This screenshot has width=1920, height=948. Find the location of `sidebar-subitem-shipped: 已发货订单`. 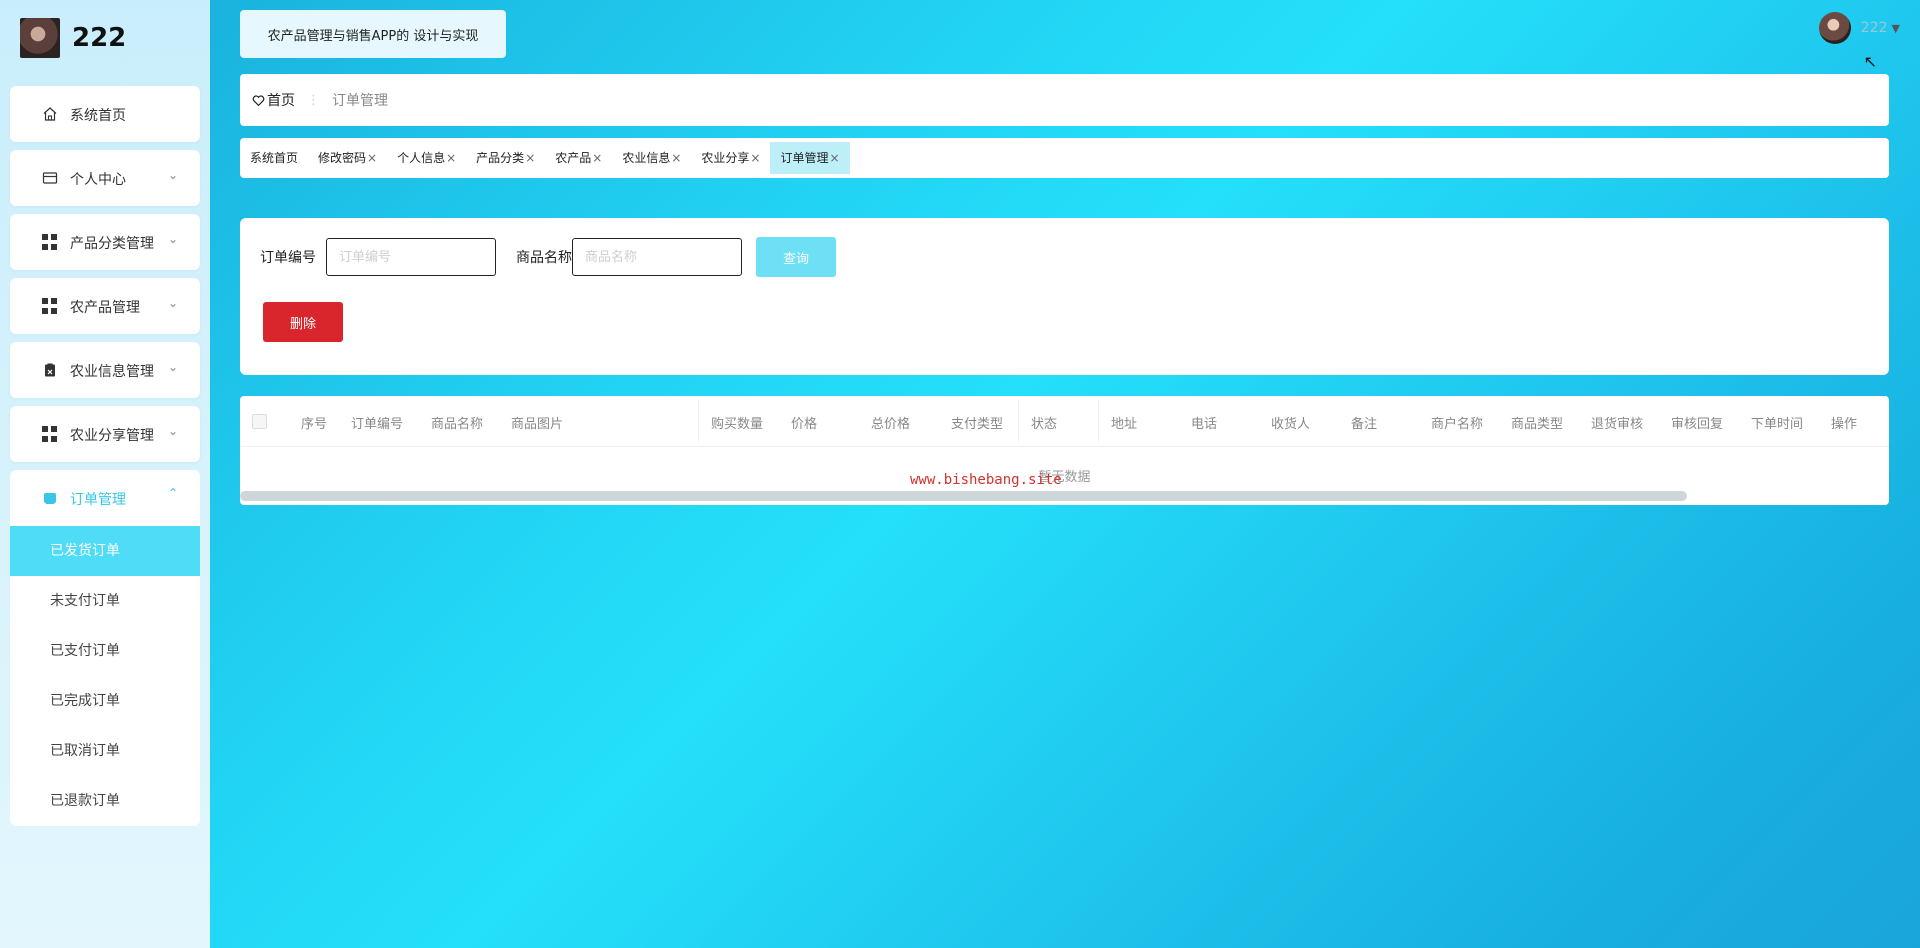

sidebar-subitem-shipped: 已发货订单 is located at coordinates (105, 551).